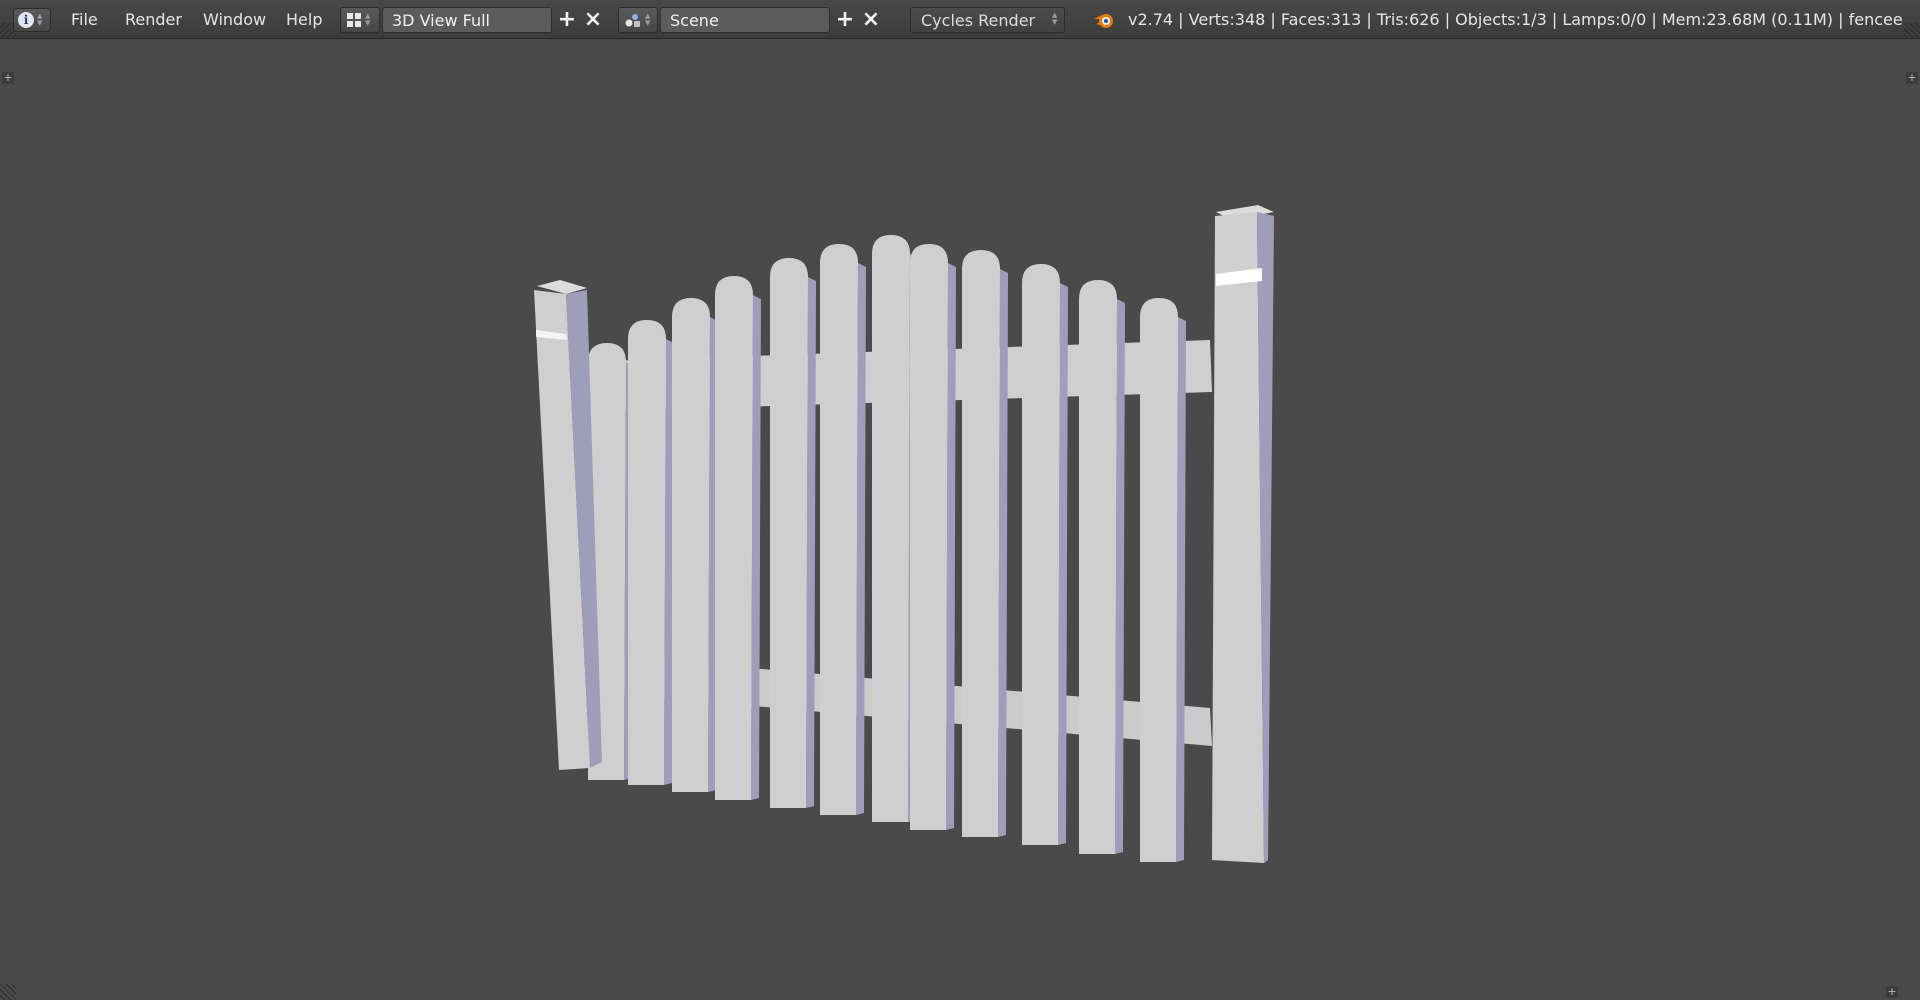 This screenshot has height=1000, width=1920. I want to click on menu-help: Help, so click(304, 19).